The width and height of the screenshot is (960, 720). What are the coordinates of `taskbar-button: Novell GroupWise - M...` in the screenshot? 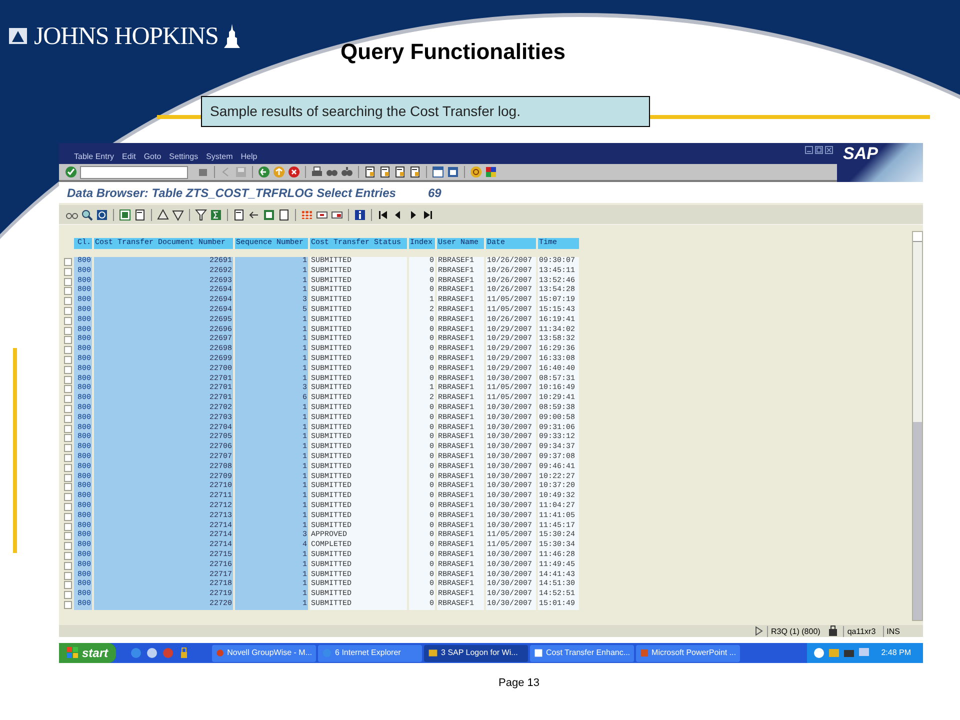 It's located at (264, 653).